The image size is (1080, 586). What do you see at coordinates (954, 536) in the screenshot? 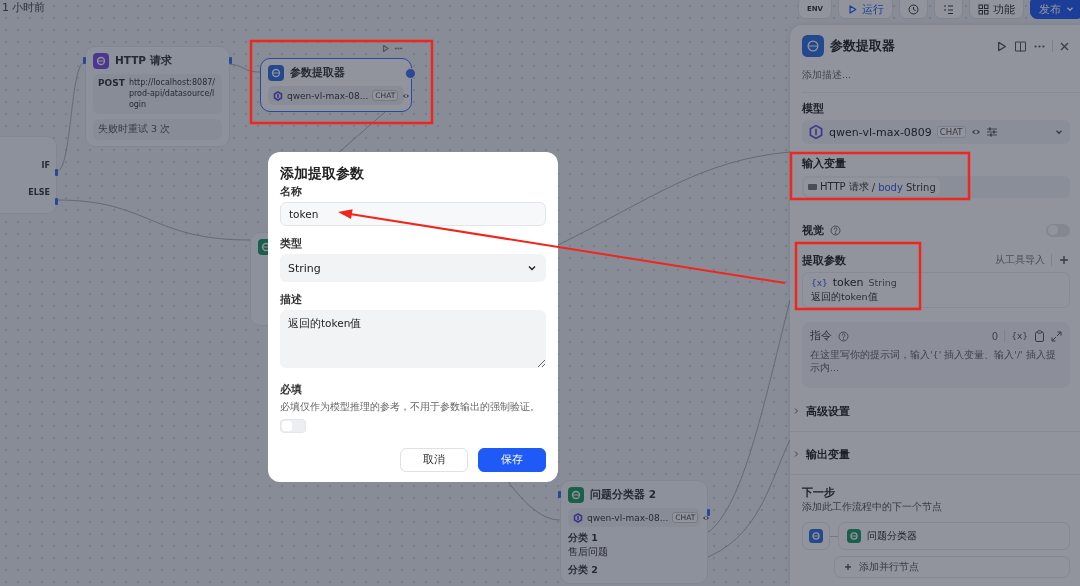
I see `next-node-chip: 问题分类器` at bounding box center [954, 536].